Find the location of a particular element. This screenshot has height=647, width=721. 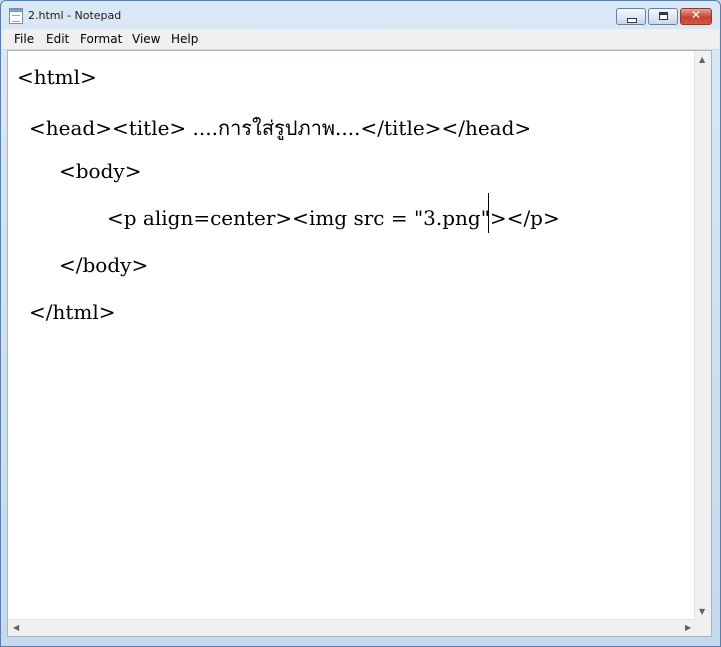

close-icon: ✕ is located at coordinates (696, 15).